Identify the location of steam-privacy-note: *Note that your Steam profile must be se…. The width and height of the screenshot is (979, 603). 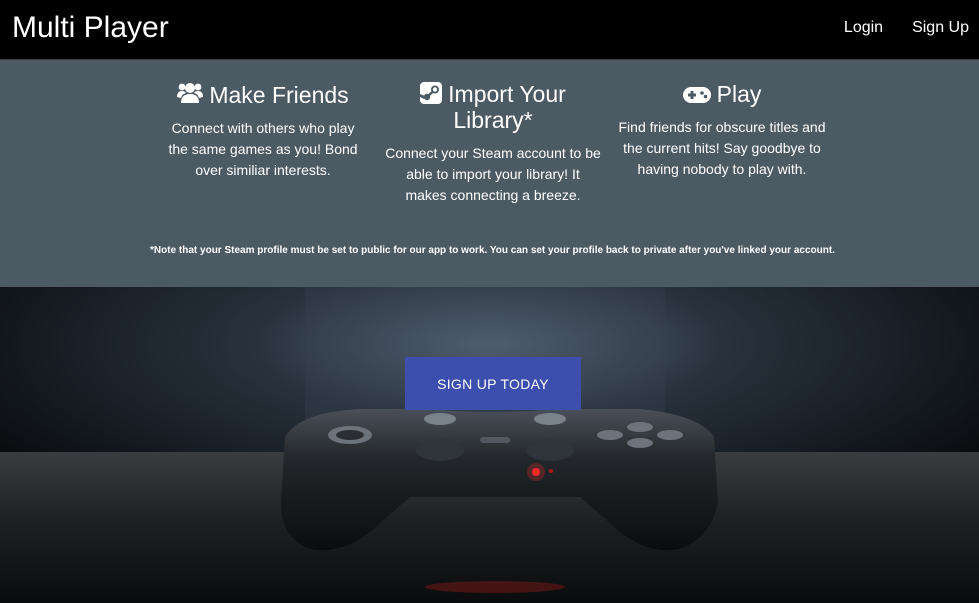
(492, 250).